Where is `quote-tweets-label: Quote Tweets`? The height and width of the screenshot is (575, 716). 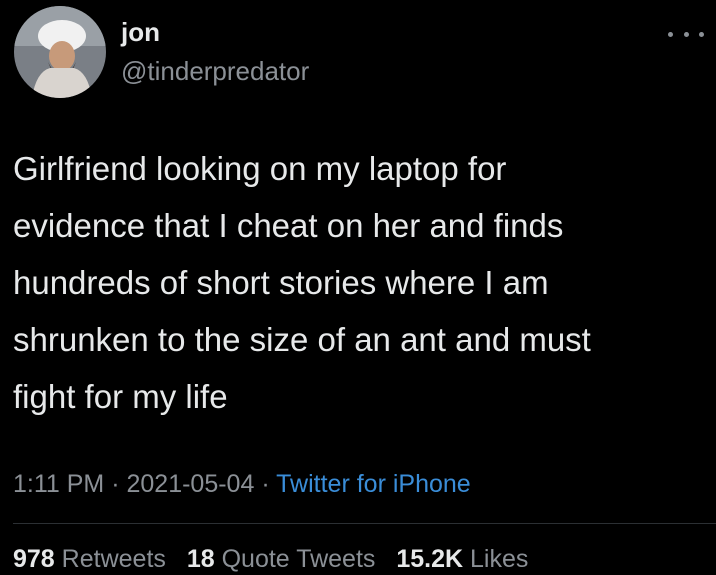
quote-tweets-label: Quote Tweets is located at coordinates (298, 559).